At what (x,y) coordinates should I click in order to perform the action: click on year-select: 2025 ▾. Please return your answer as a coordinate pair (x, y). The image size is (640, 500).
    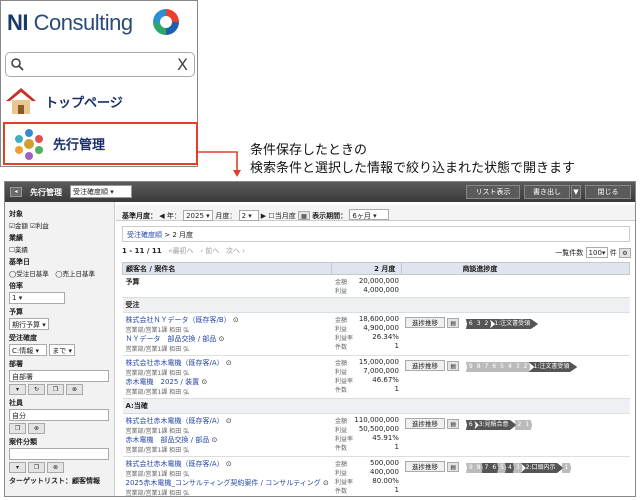
    Looking at the image, I should click on (198, 215).